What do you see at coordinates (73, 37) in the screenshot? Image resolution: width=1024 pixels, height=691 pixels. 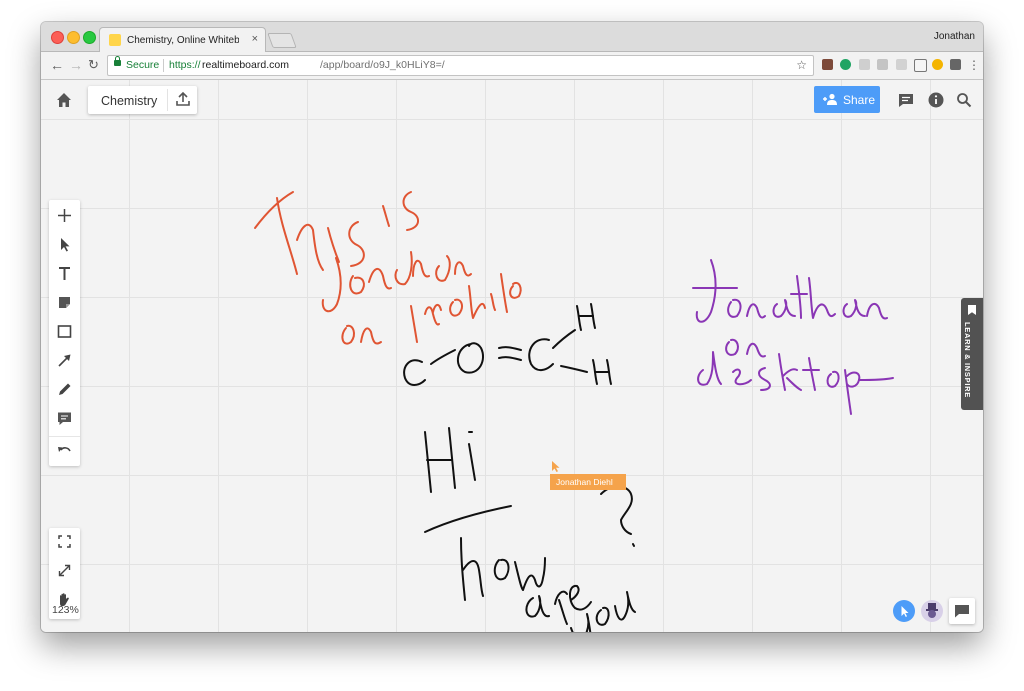 I see `minimize-window-button` at bounding box center [73, 37].